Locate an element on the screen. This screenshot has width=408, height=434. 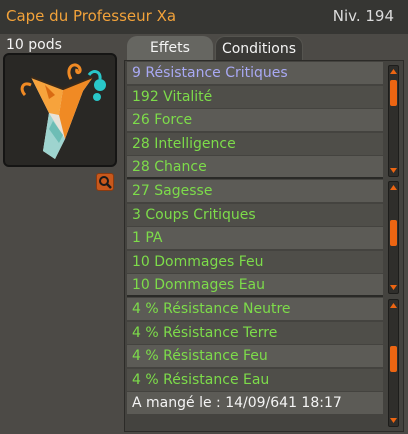
effect-row: 1 PA is located at coordinates (255, 238).